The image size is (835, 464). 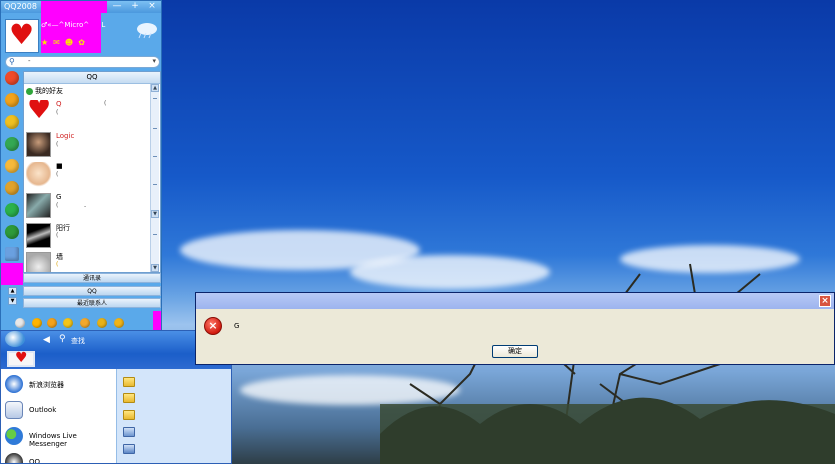 What do you see at coordinates (92, 291) in the screenshot?
I see `tab-qq: QQ` at bounding box center [92, 291].